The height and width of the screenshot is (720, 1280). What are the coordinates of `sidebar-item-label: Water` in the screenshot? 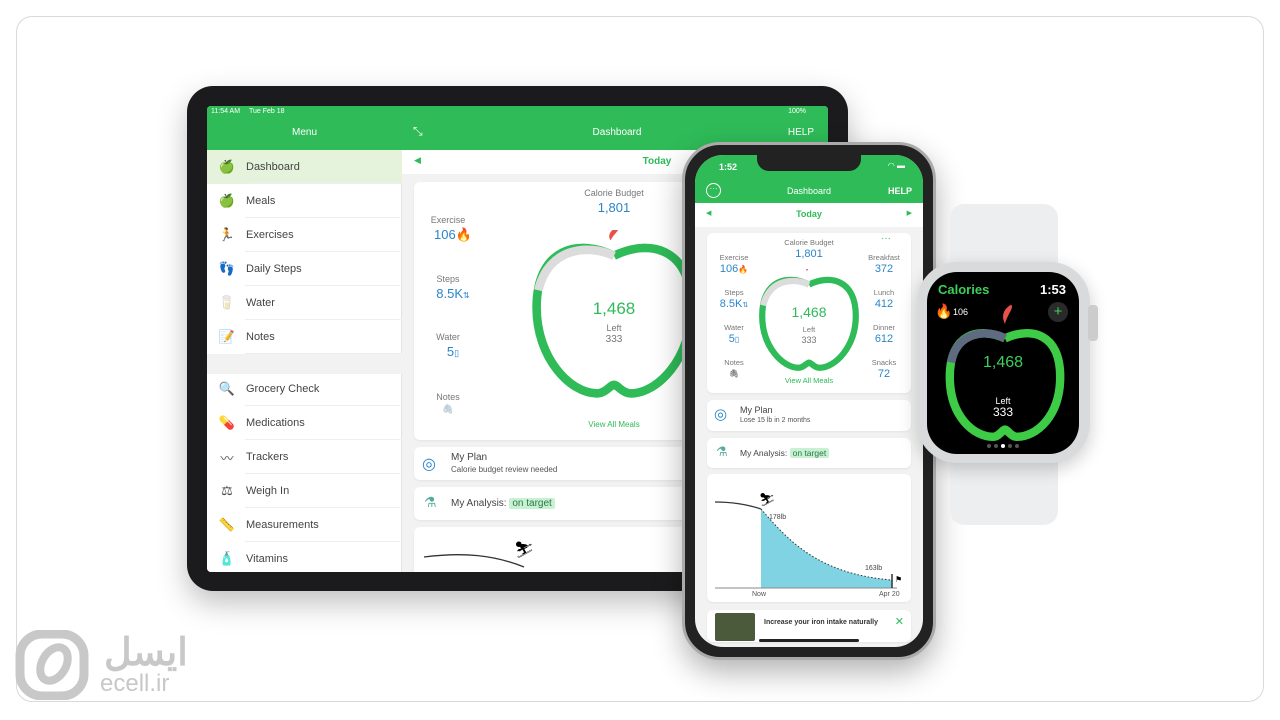 It's located at (260, 303).